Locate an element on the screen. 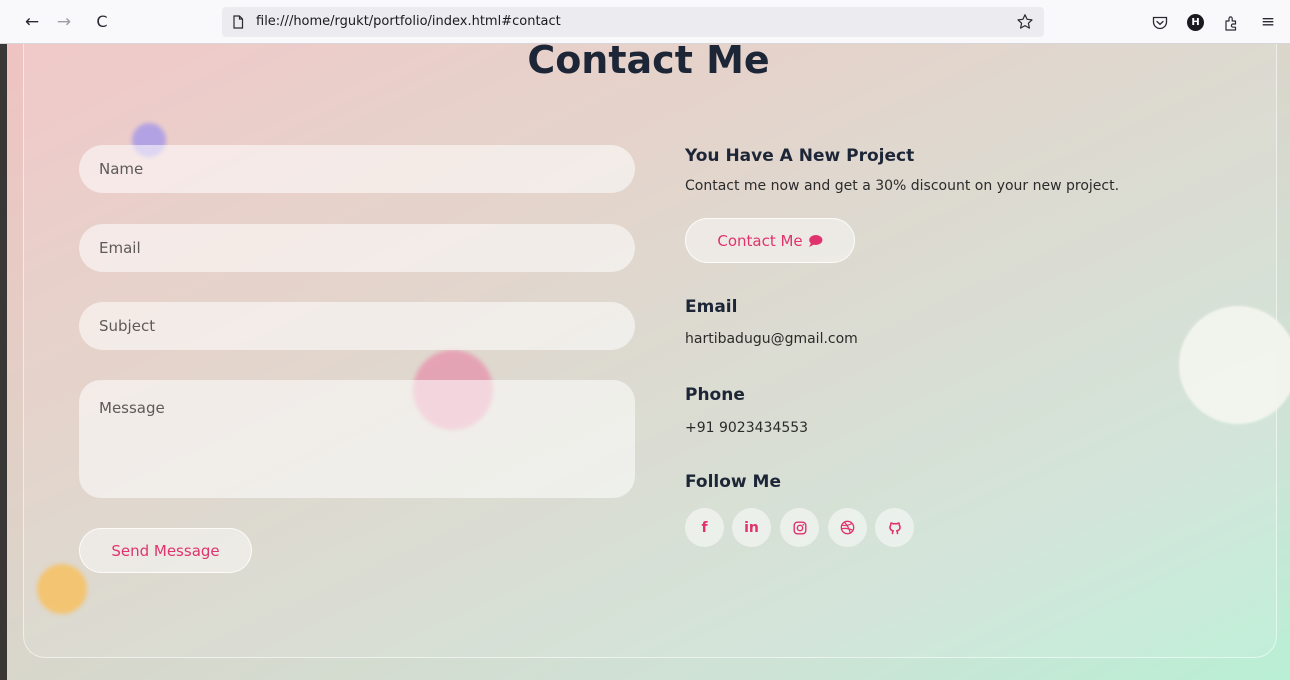 Image resolution: width=1290 pixels, height=680 pixels. follow-heading: Follow Me is located at coordinates (733, 482).